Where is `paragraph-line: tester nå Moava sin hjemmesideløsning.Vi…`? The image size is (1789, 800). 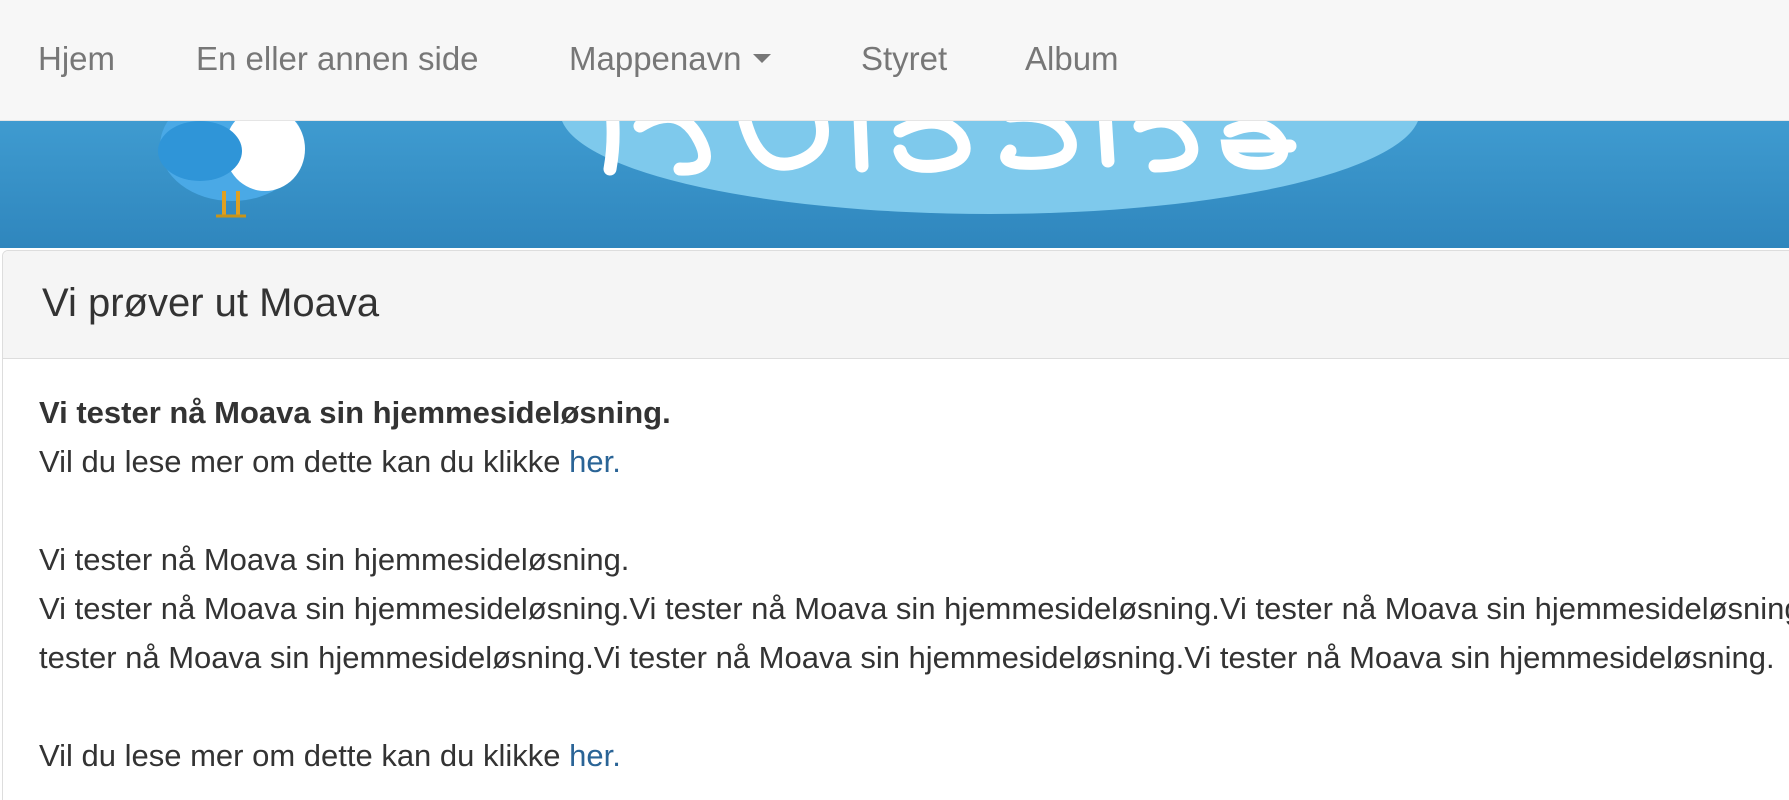 paragraph-line: tester nå Moava sin hjemmesideløsning.Vi… is located at coordinates (907, 657).